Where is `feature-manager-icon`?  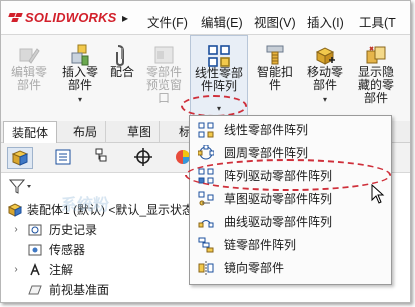 feature-manager-icon is located at coordinates (20, 158).